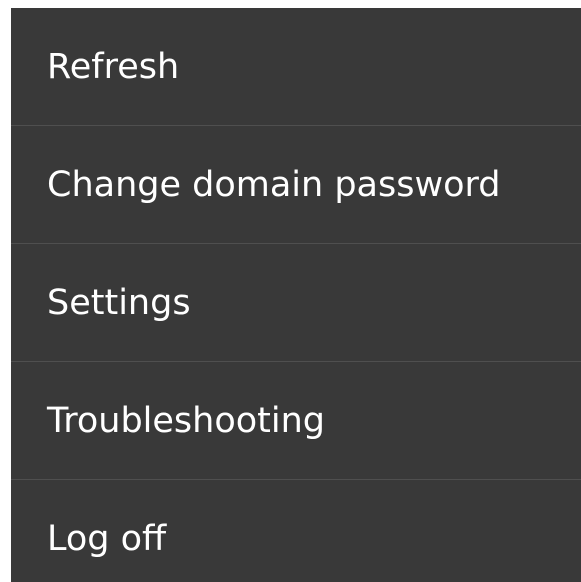 The width and height of the screenshot is (581, 582). I want to click on menu-item-label: Refresh, so click(113, 66).